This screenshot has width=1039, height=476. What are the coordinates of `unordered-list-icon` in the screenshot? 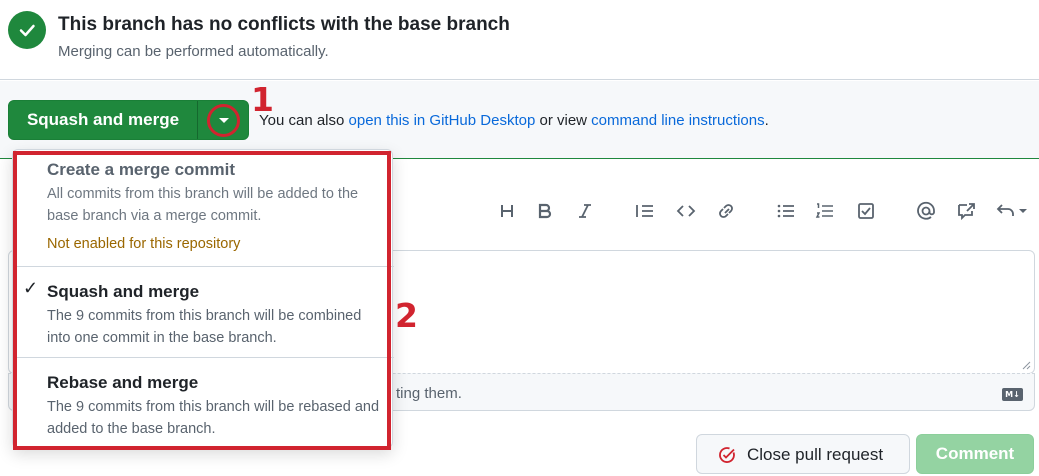 It's located at (786, 211).